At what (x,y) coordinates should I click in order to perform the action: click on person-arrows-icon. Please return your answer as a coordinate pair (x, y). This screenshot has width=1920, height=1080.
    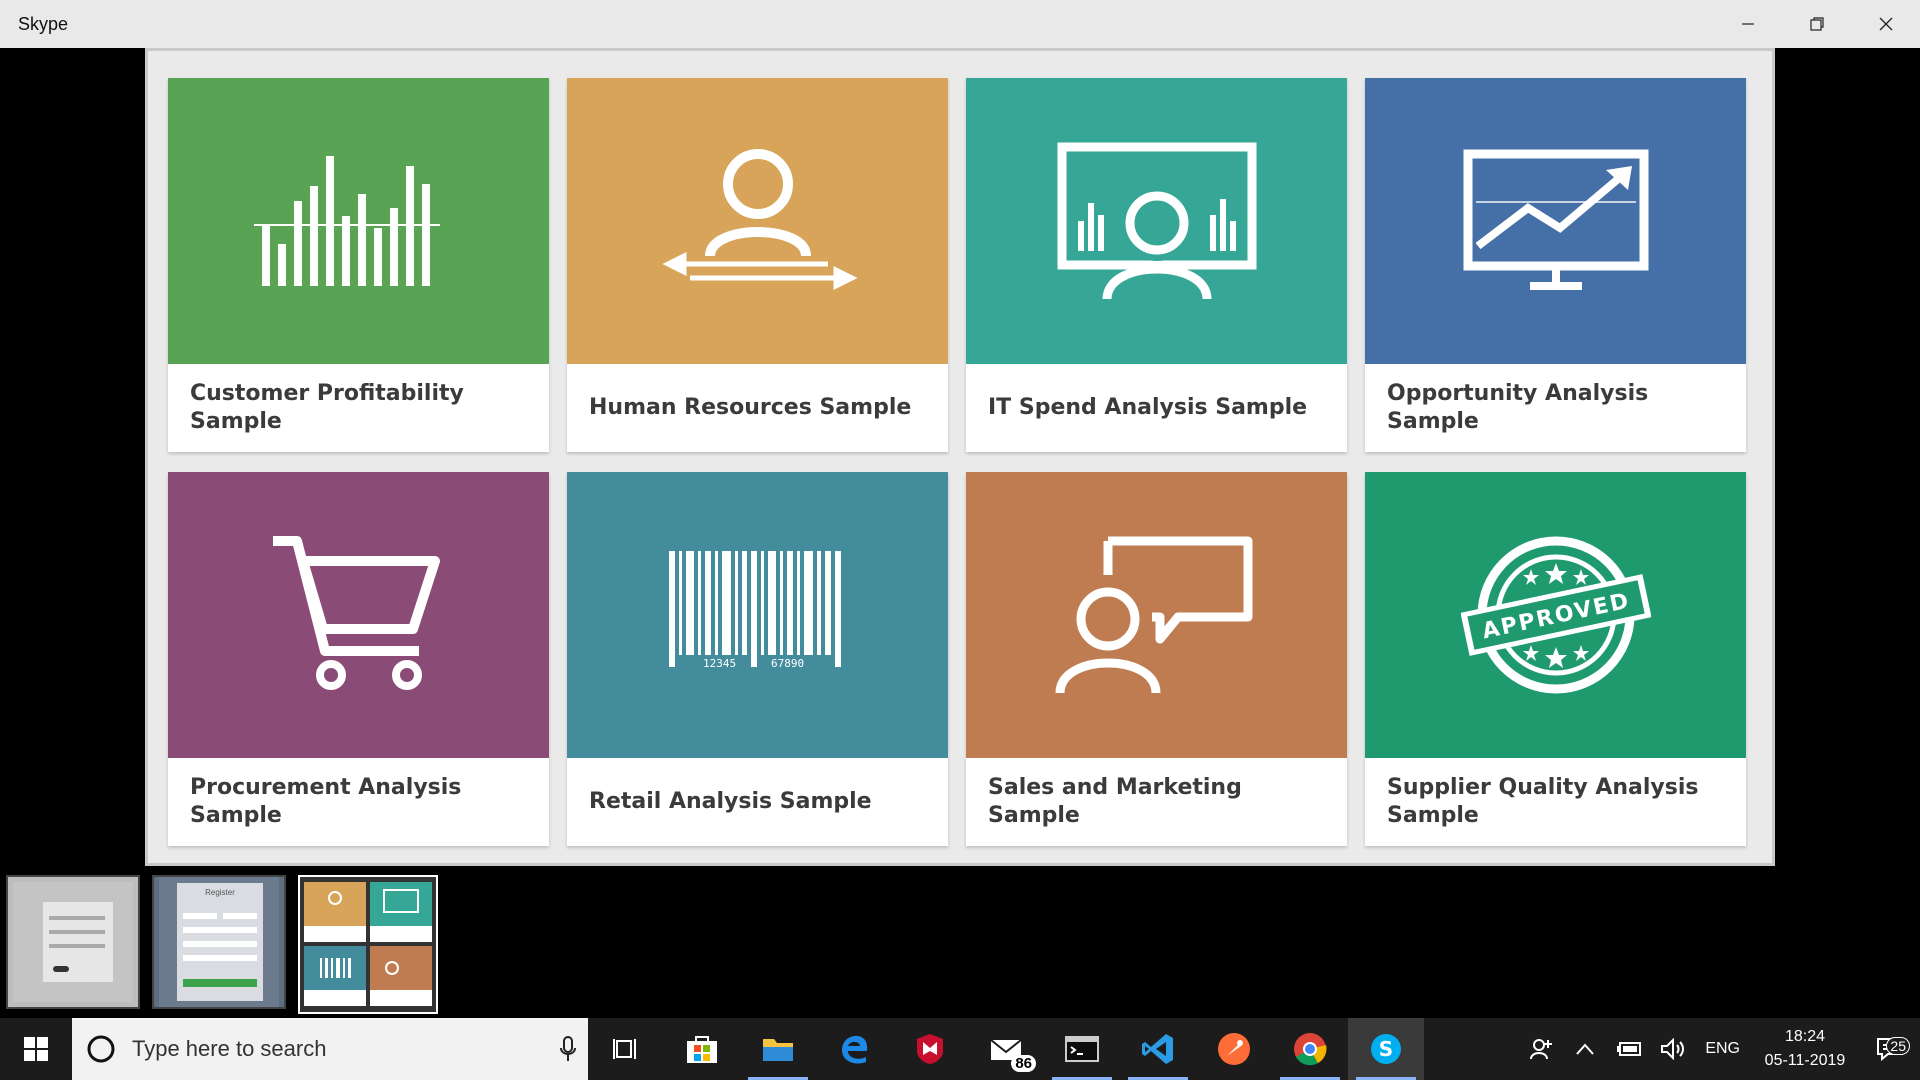
    Looking at the image, I should click on (759, 220).